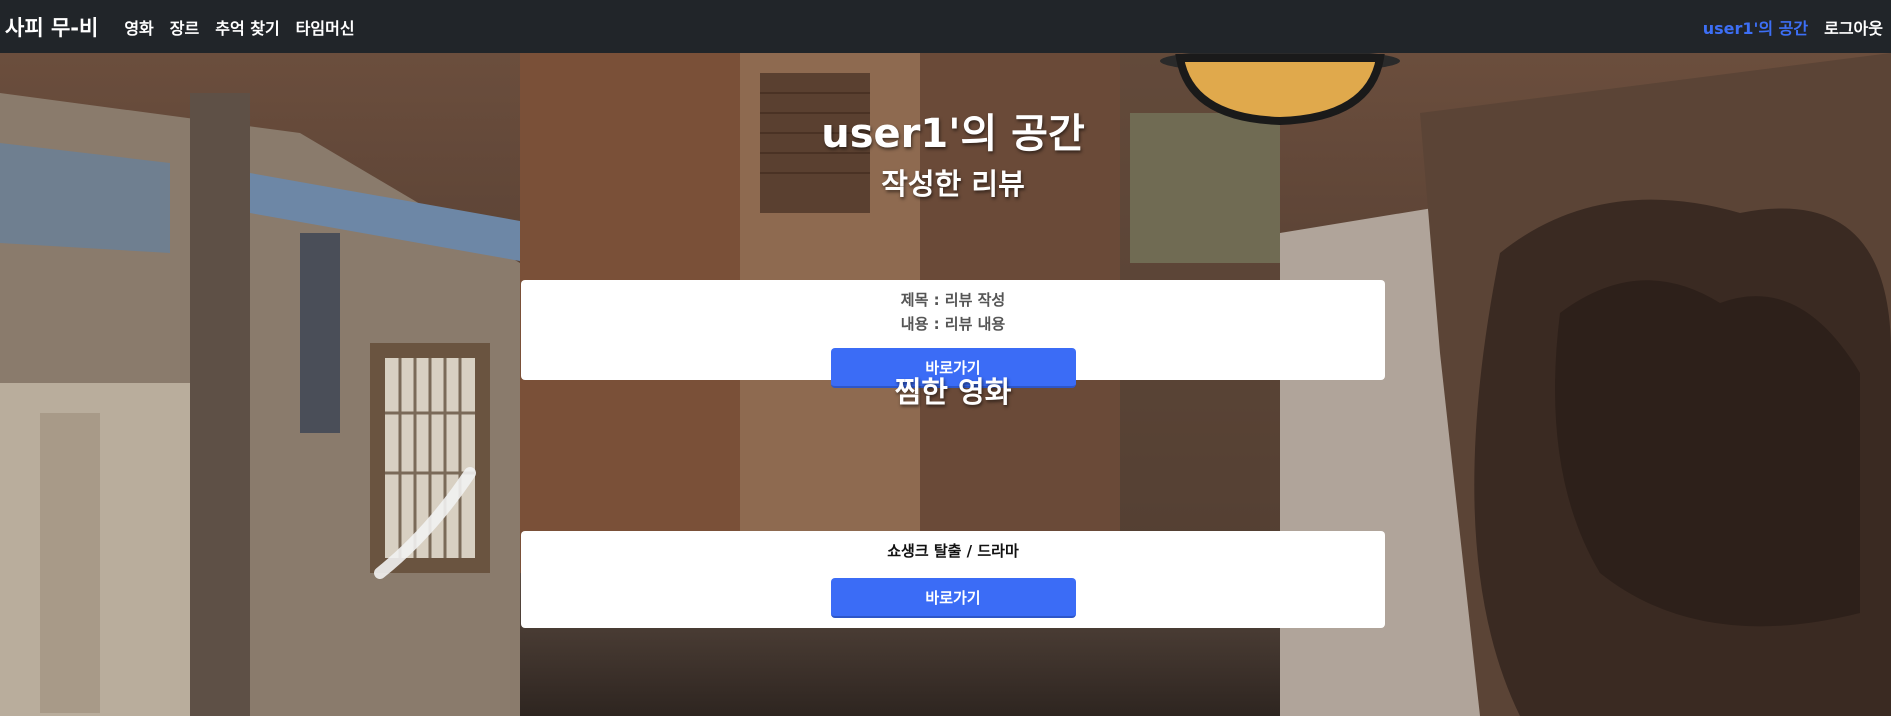 The width and height of the screenshot is (1891, 716). Describe the element at coordinates (953, 300) in the screenshot. I see `review-title: 제목 : 리뷰 작성` at that location.